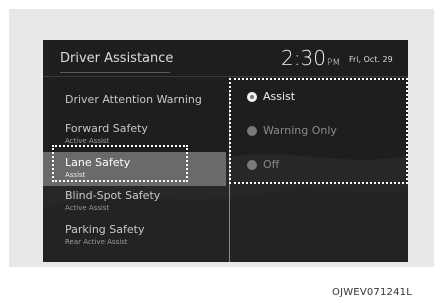 This screenshot has width=445, height=303. I want to click on menu-item-parking-safety: Parking Safety Rear Active Assist, so click(134, 237).